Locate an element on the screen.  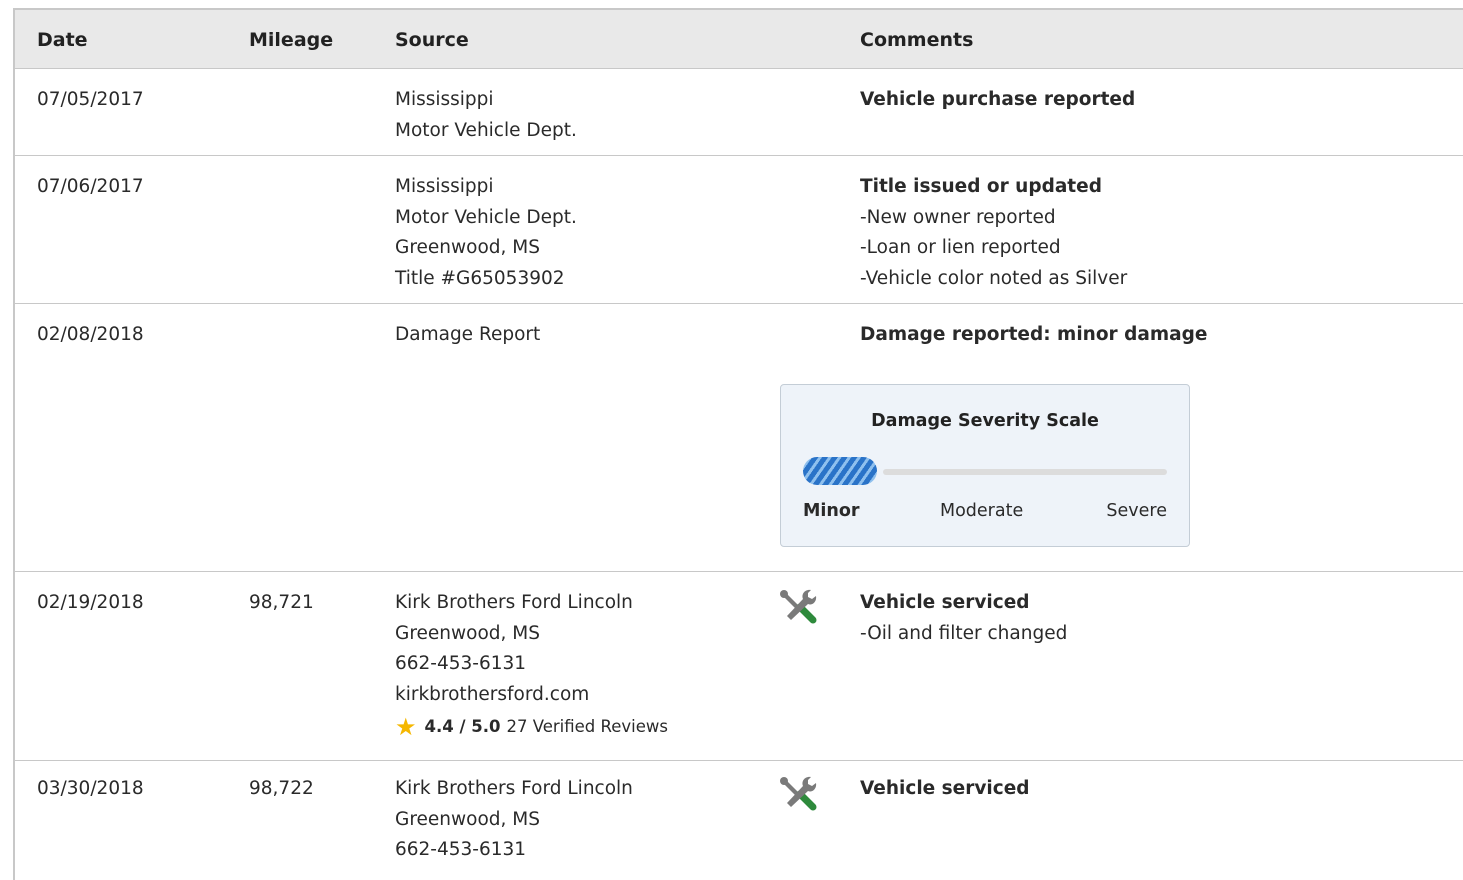
row-comments: Vehicle purchase reported is located at coordinates (997, 100).